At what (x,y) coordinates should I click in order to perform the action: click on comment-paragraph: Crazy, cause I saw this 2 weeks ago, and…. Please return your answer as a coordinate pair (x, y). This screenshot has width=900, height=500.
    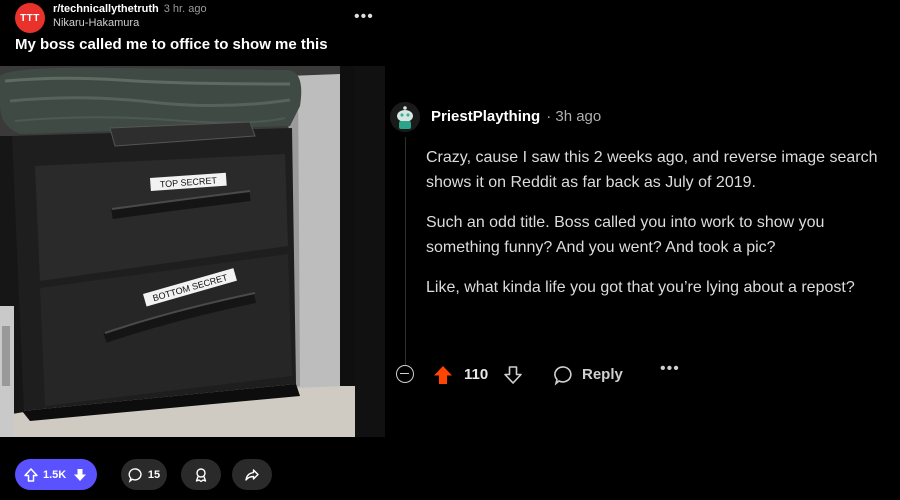
    Looking at the image, I should click on (652, 170).